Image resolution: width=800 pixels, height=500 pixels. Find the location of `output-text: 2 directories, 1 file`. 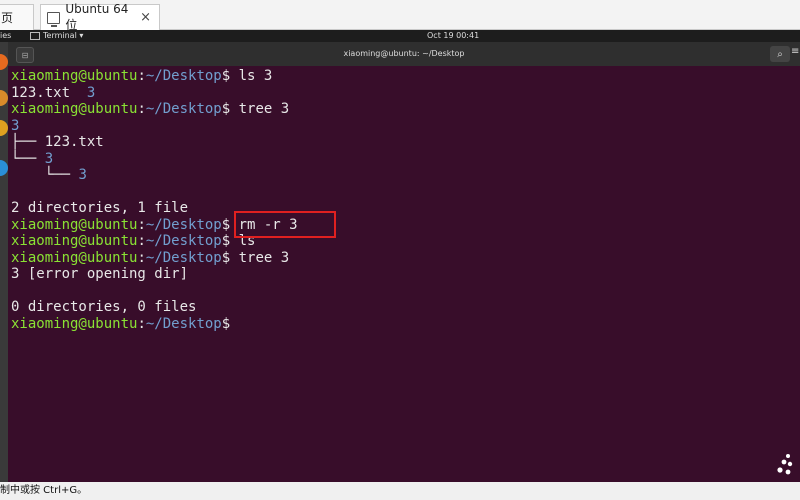

output-text: 2 directories, 1 file is located at coordinates (100, 208).